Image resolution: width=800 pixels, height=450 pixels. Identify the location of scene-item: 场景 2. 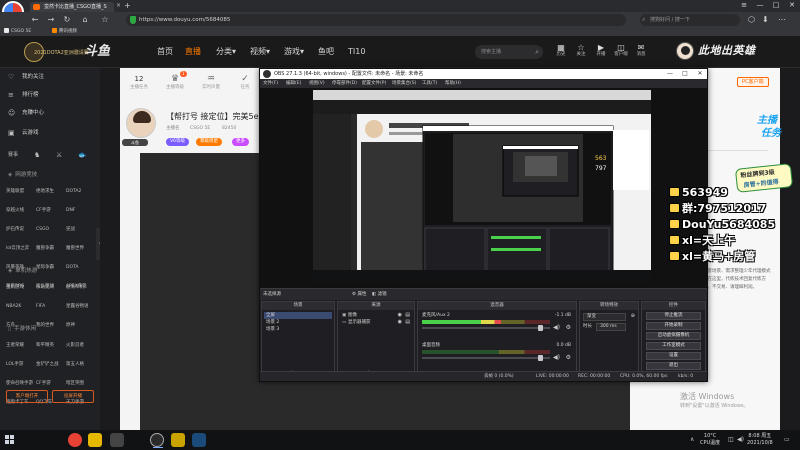
(298, 322).